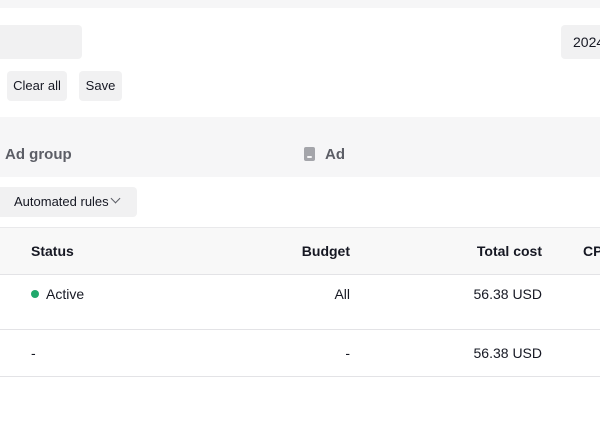  Describe the element at coordinates (35, 294) in the screenshot. I see `status-active-dot-icon` at that location.